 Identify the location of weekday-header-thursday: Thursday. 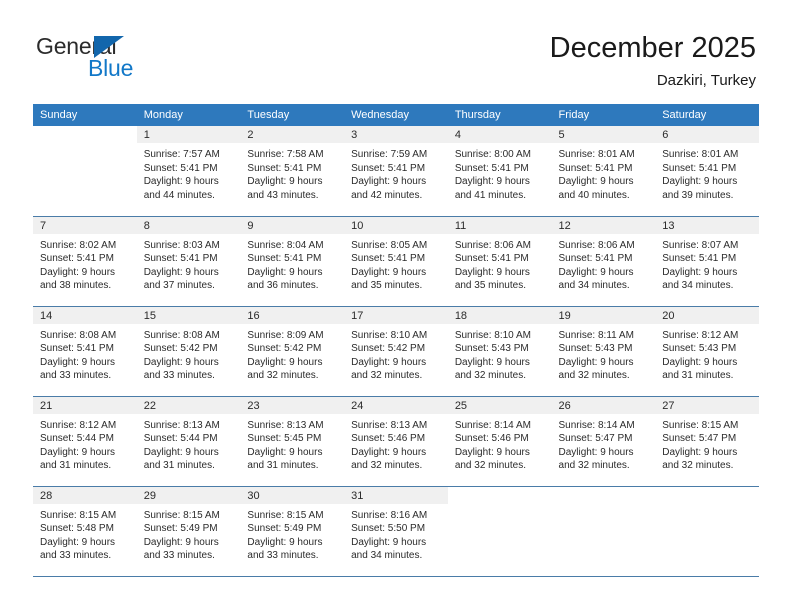
(499, 115).